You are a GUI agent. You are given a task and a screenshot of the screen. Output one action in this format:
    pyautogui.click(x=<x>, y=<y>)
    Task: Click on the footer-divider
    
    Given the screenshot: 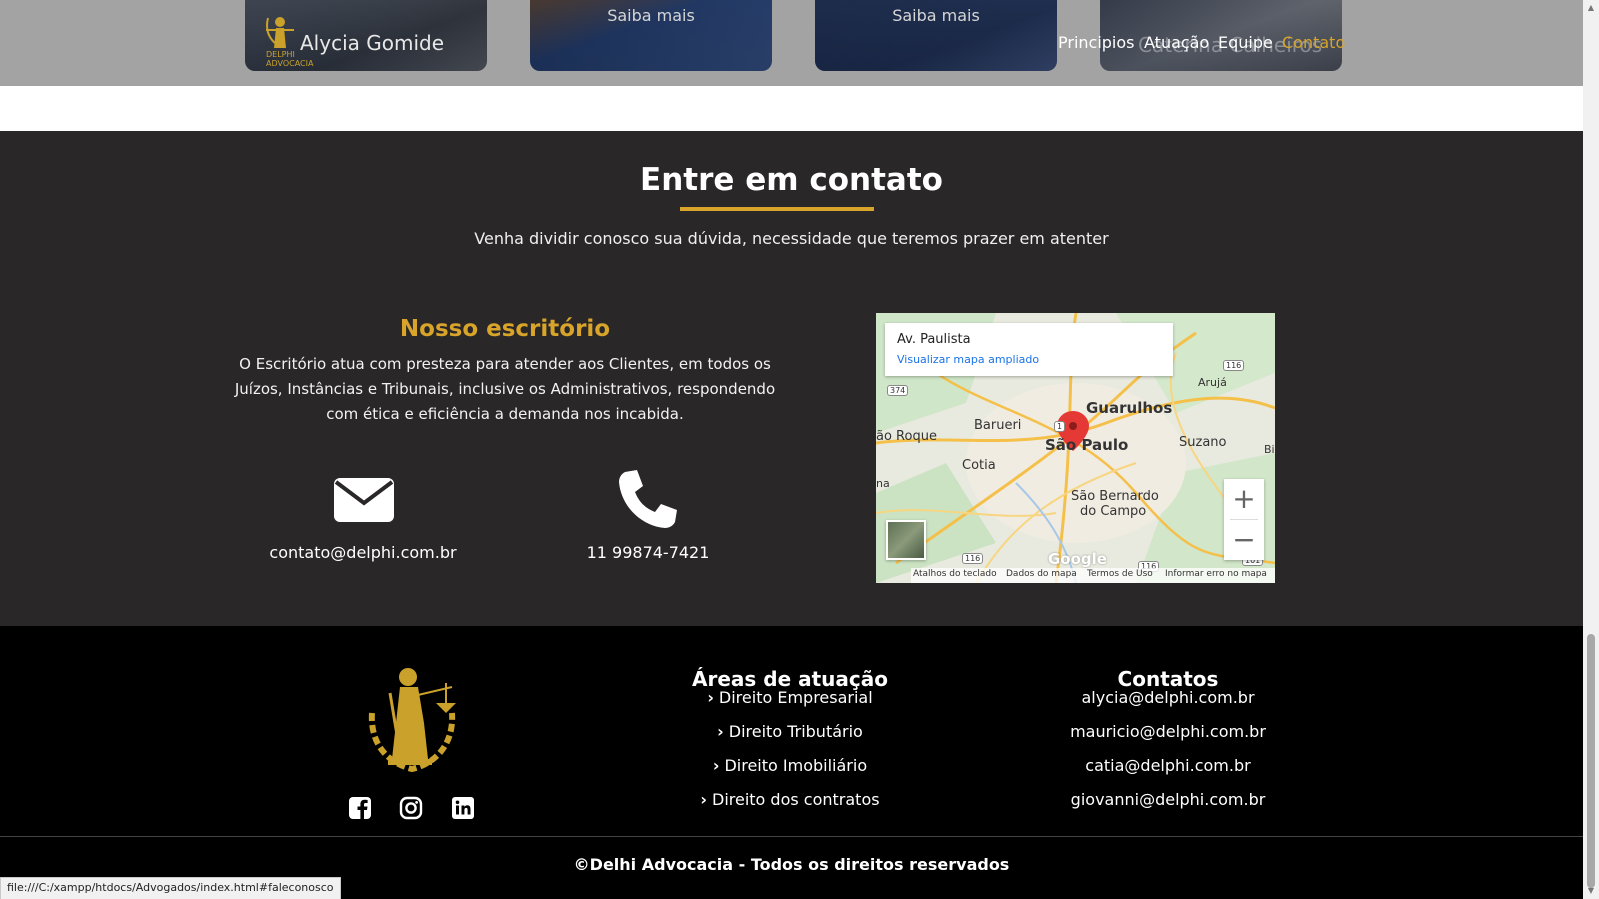 What is the action you would take?
    pyautogui.click(x=791, y=836)
    